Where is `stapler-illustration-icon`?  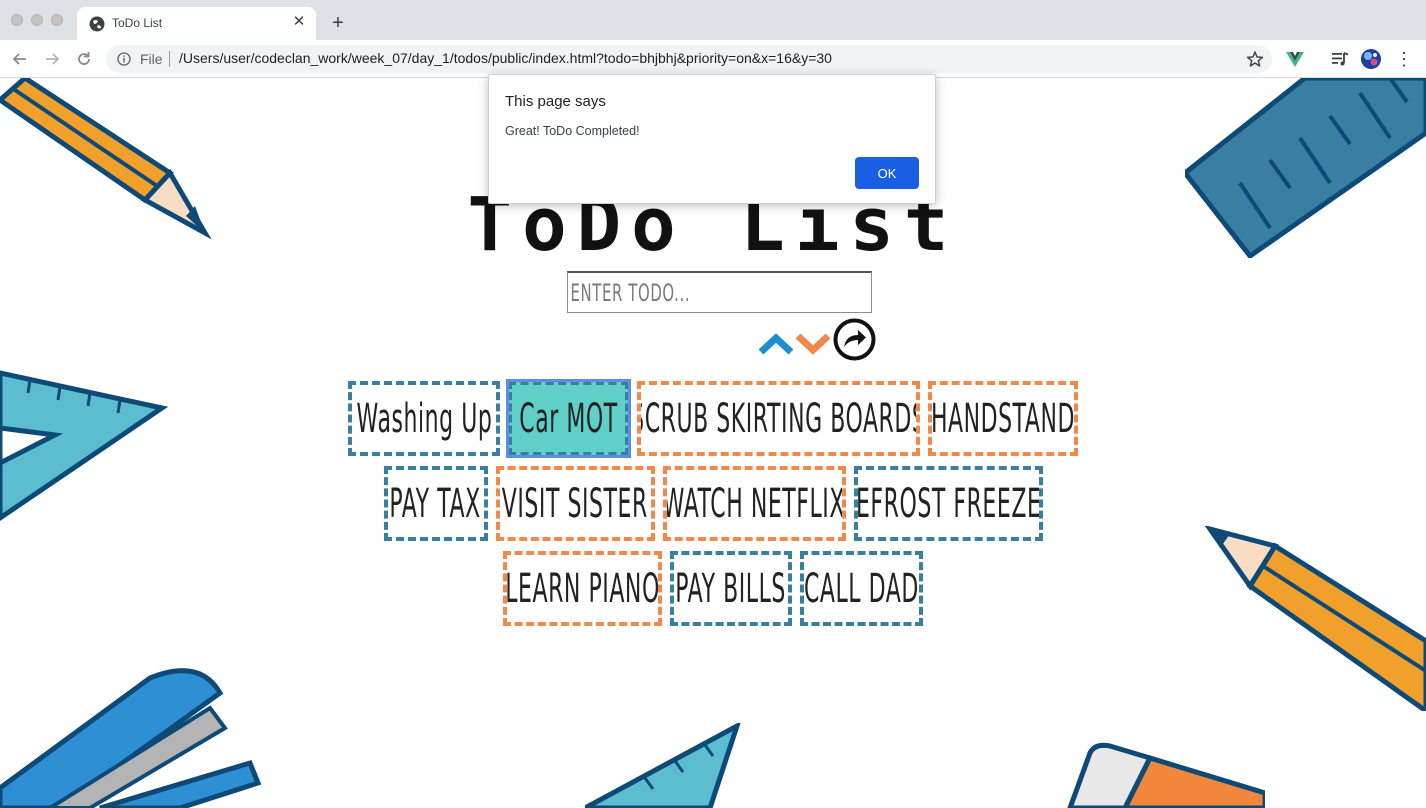
stapler-illustration-icon is located at coordinates (131, 738).